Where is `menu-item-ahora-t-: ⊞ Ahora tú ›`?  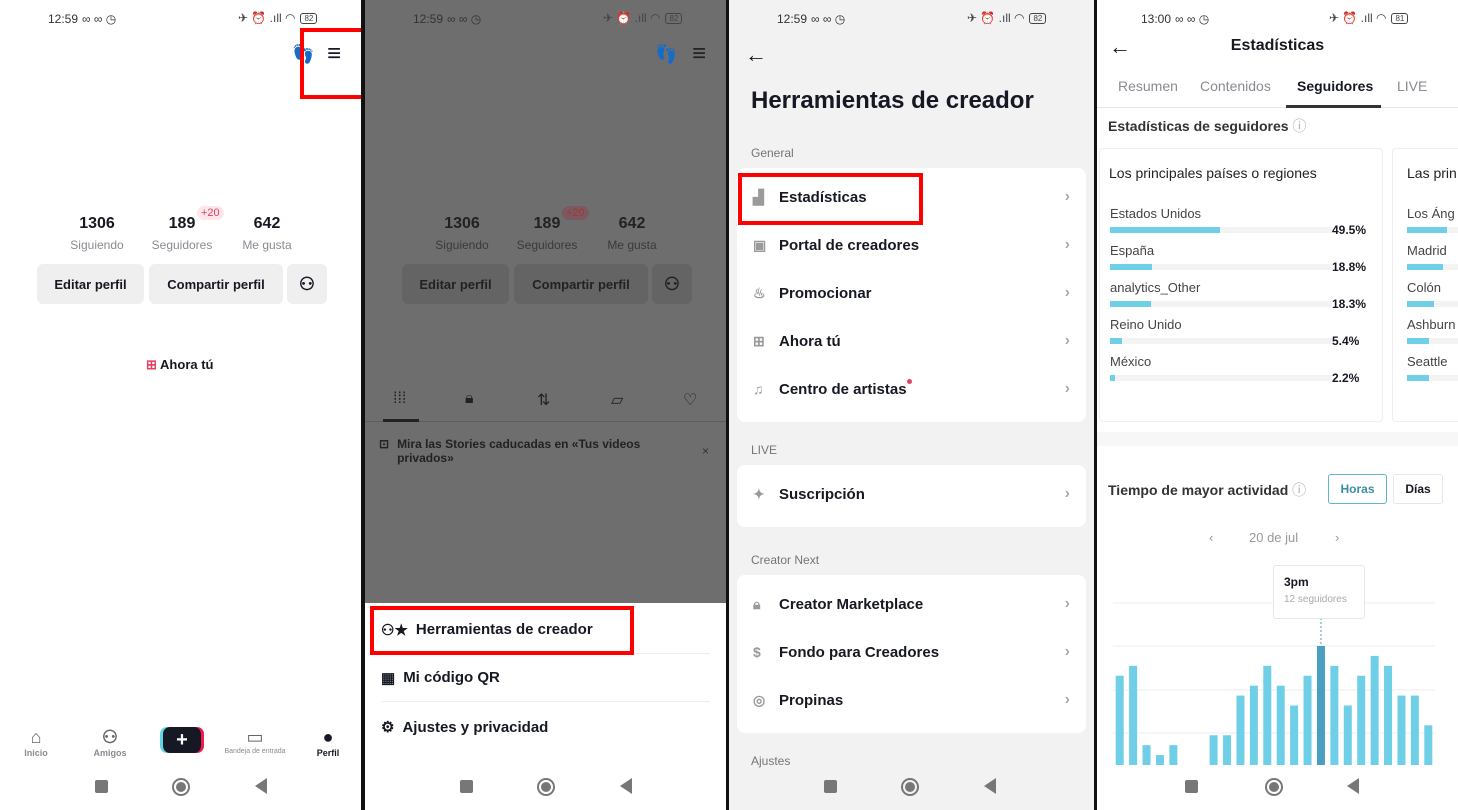 menu-item-ahora-t-: ⊞ Ahora tú › is located at coordinates (911, 341).